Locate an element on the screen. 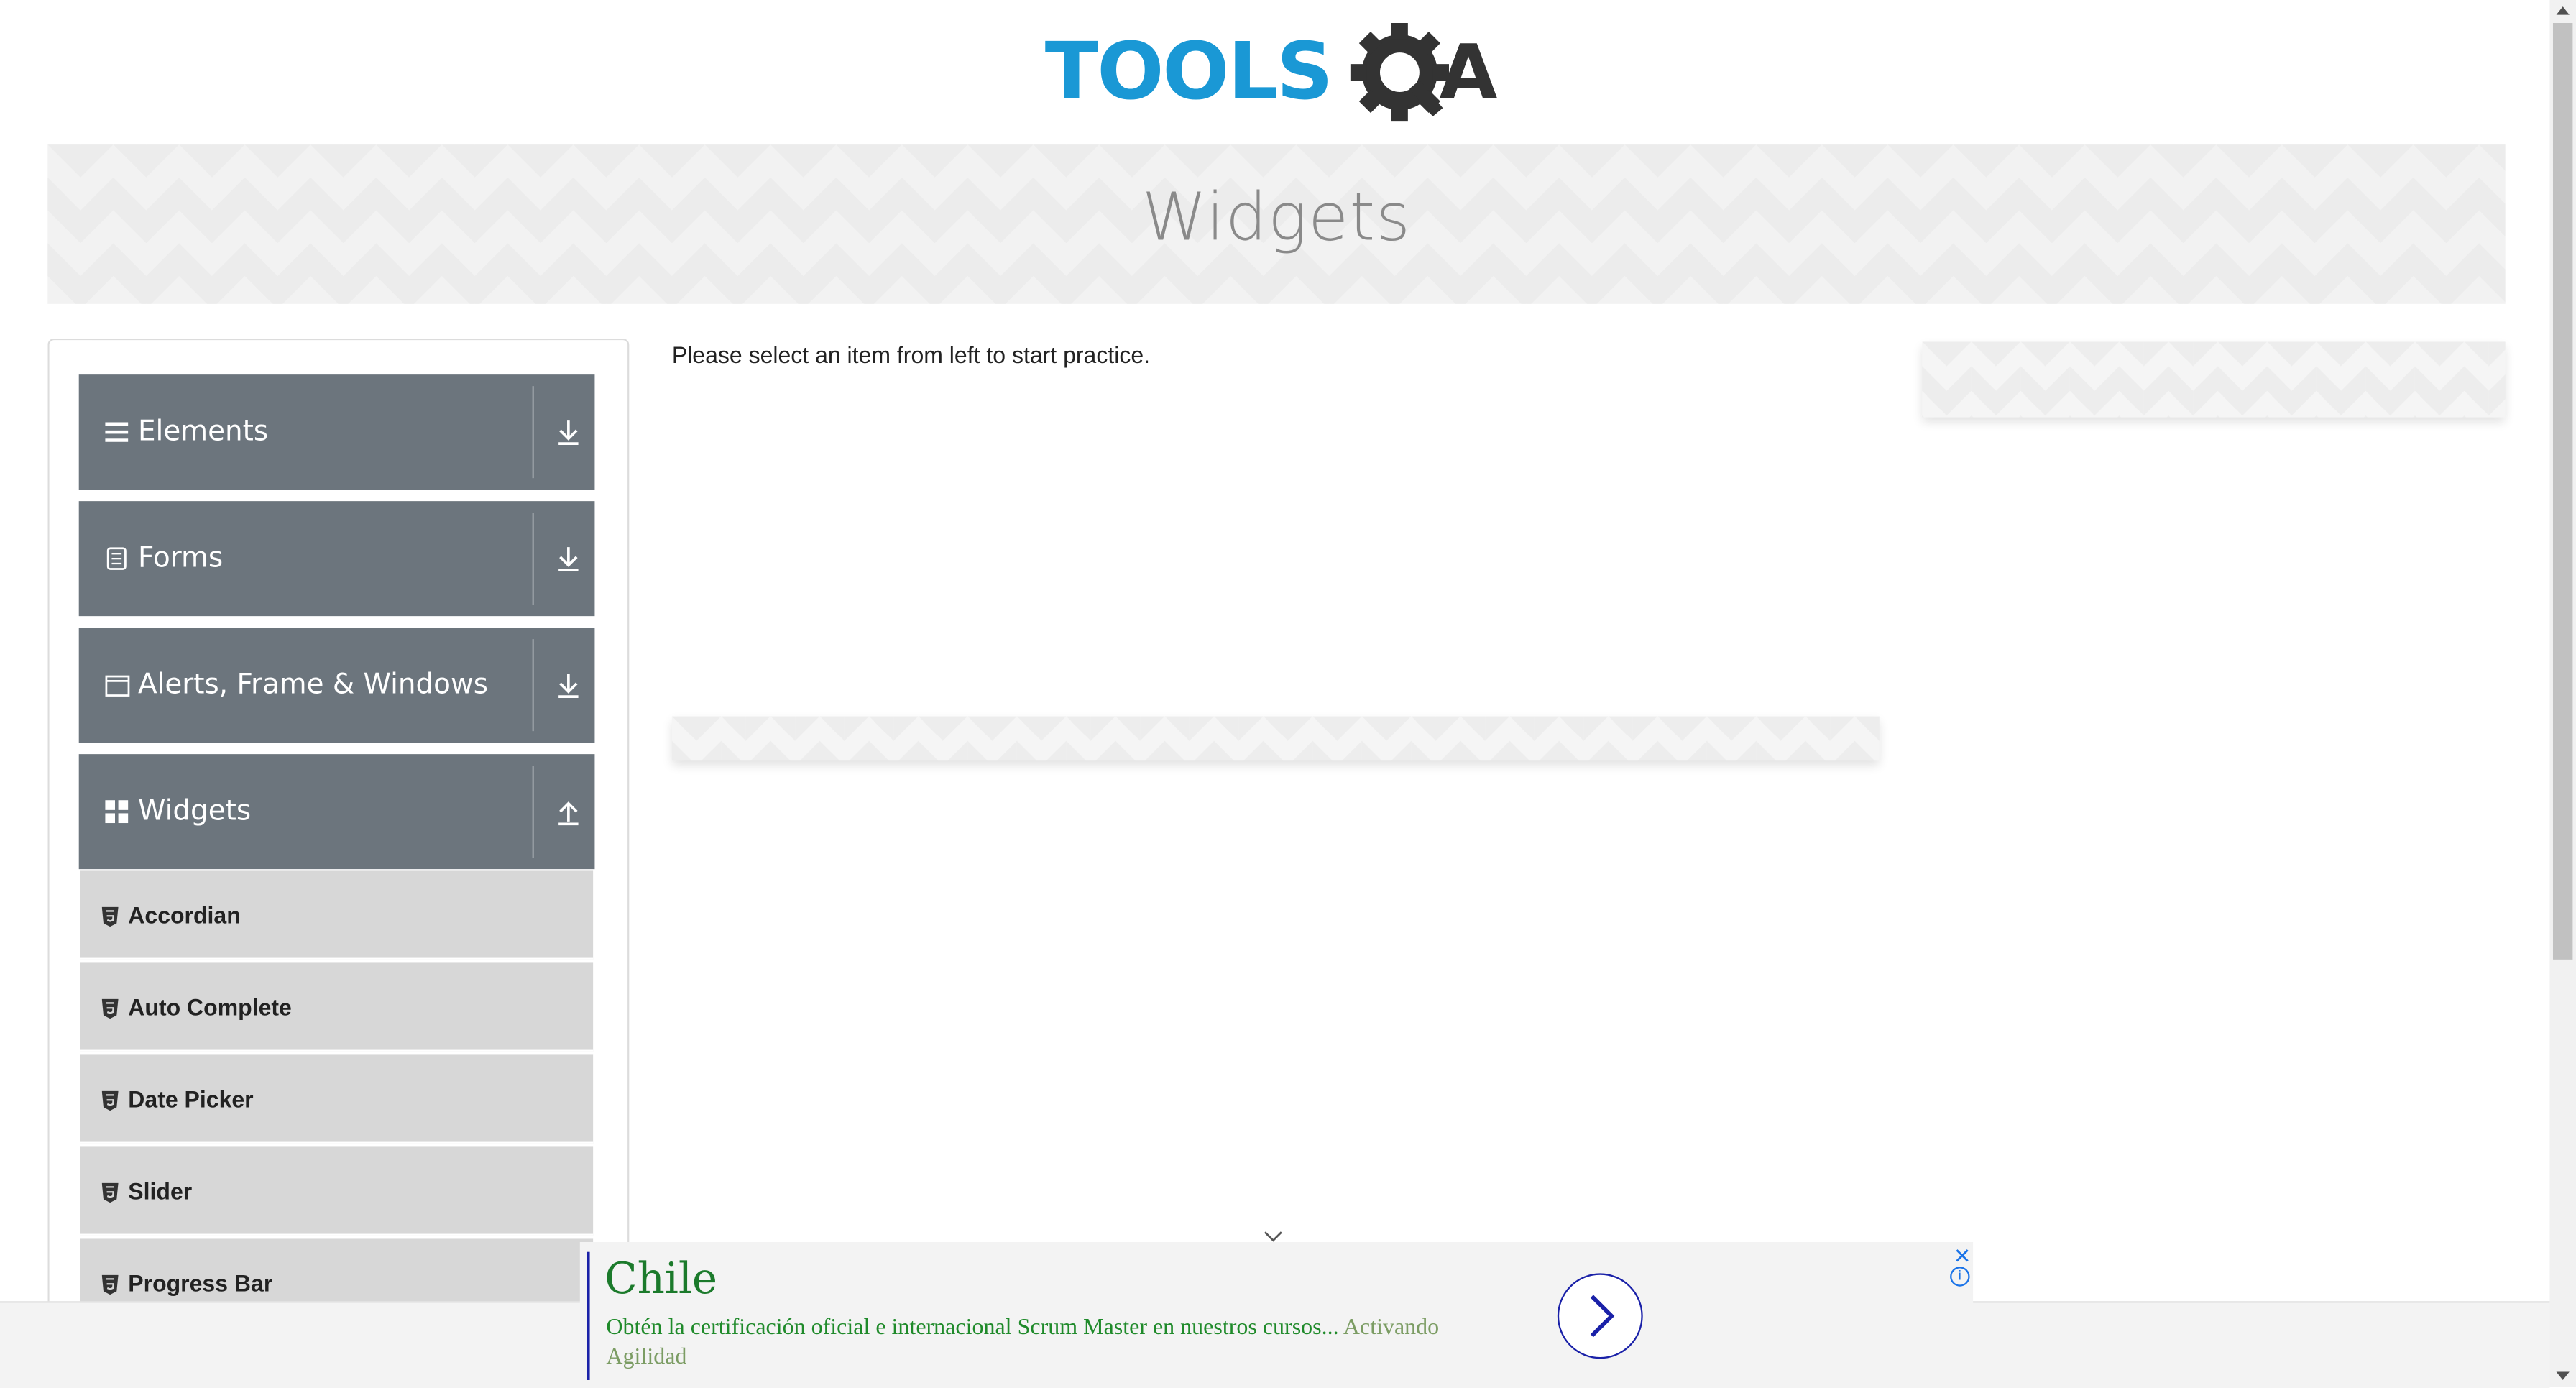  sidebar-item-accordian: Accordian is located at coordinates (337, 915).